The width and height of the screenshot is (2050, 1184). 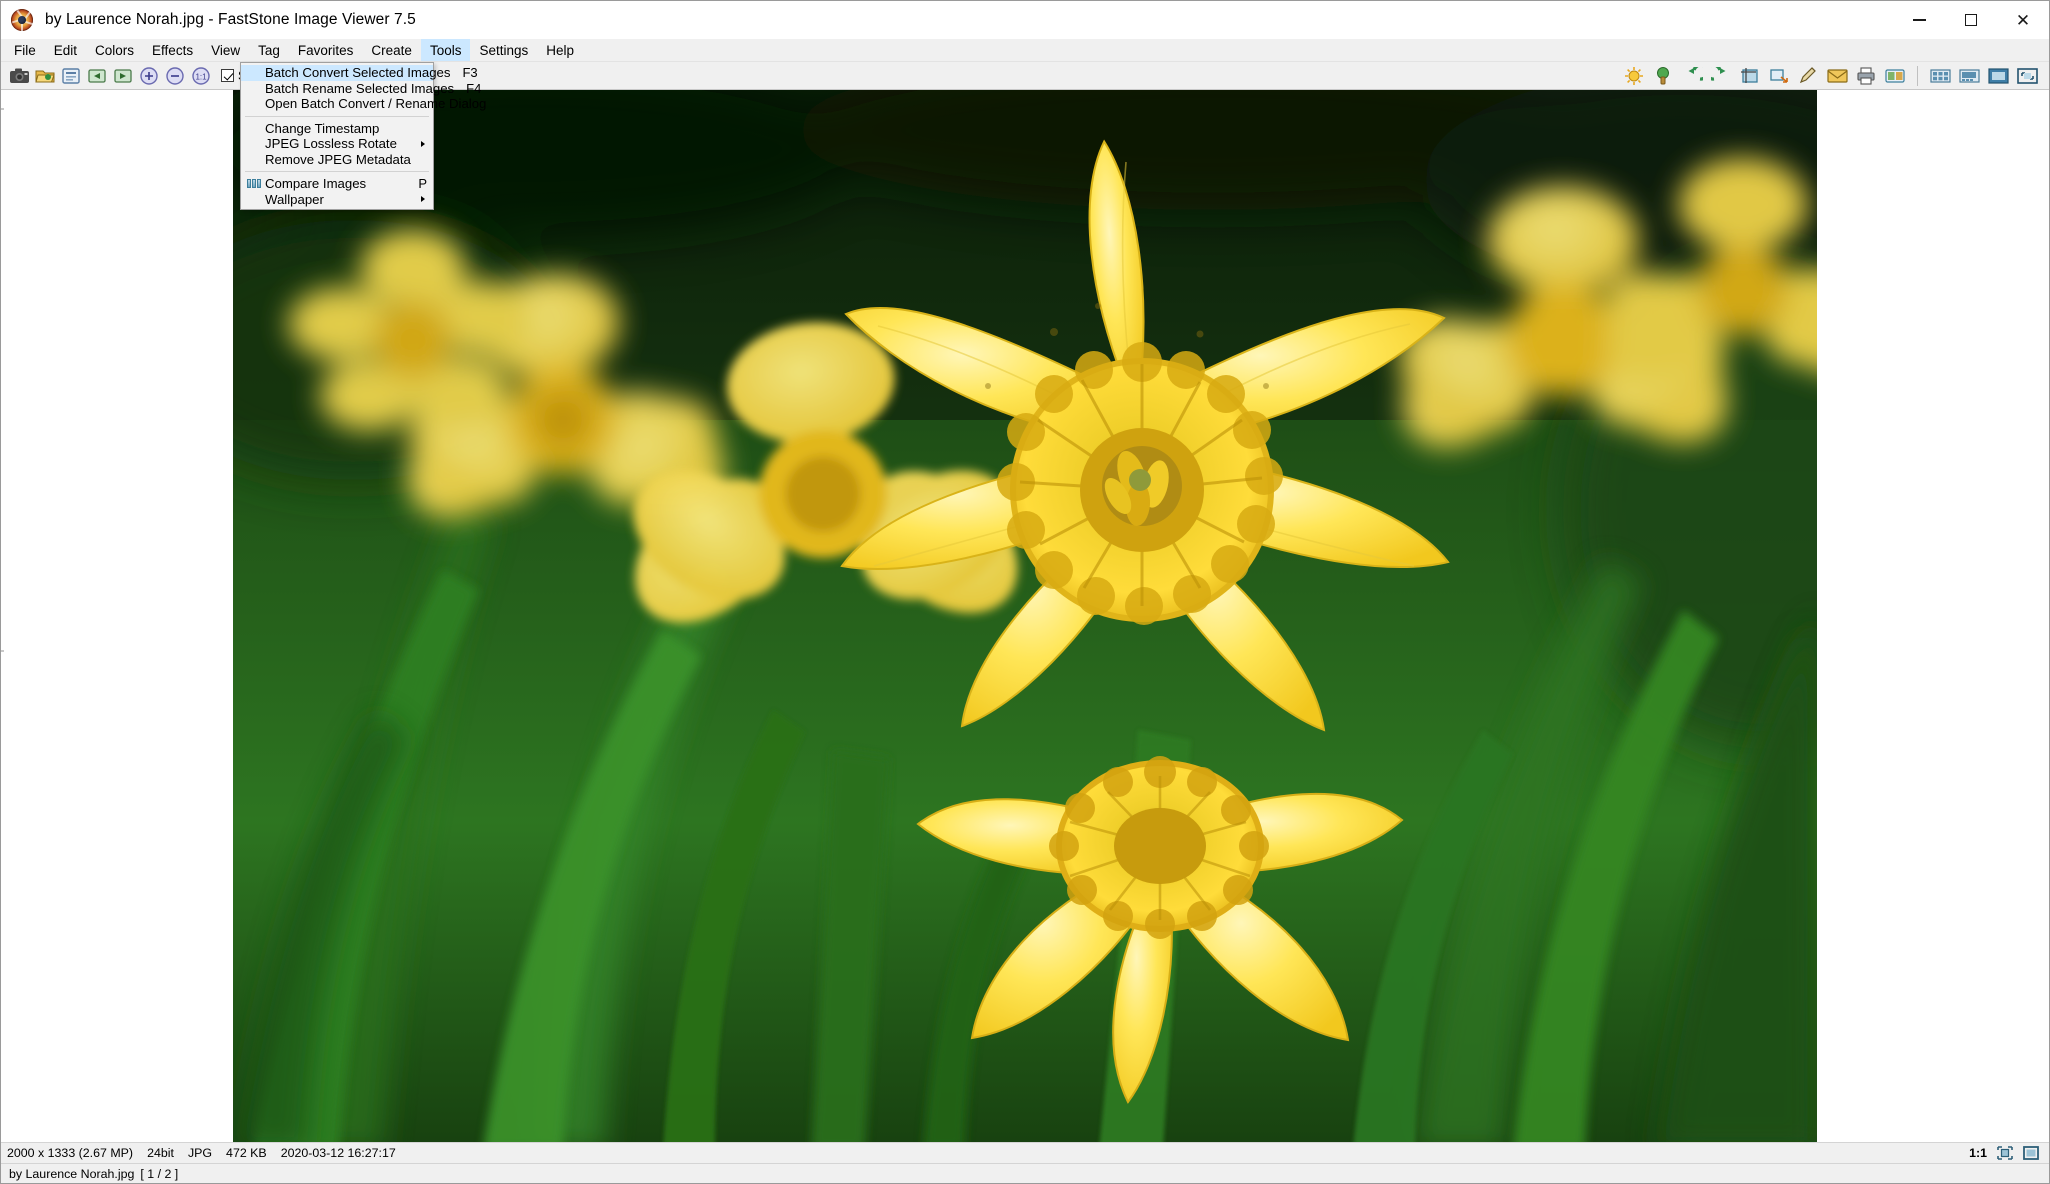 What do you see at coordinates (376, 104) in the screenshot?
I see `menu-item-label: Open Batch Convert / Rename Dialog` at bounding box center [376, 104].